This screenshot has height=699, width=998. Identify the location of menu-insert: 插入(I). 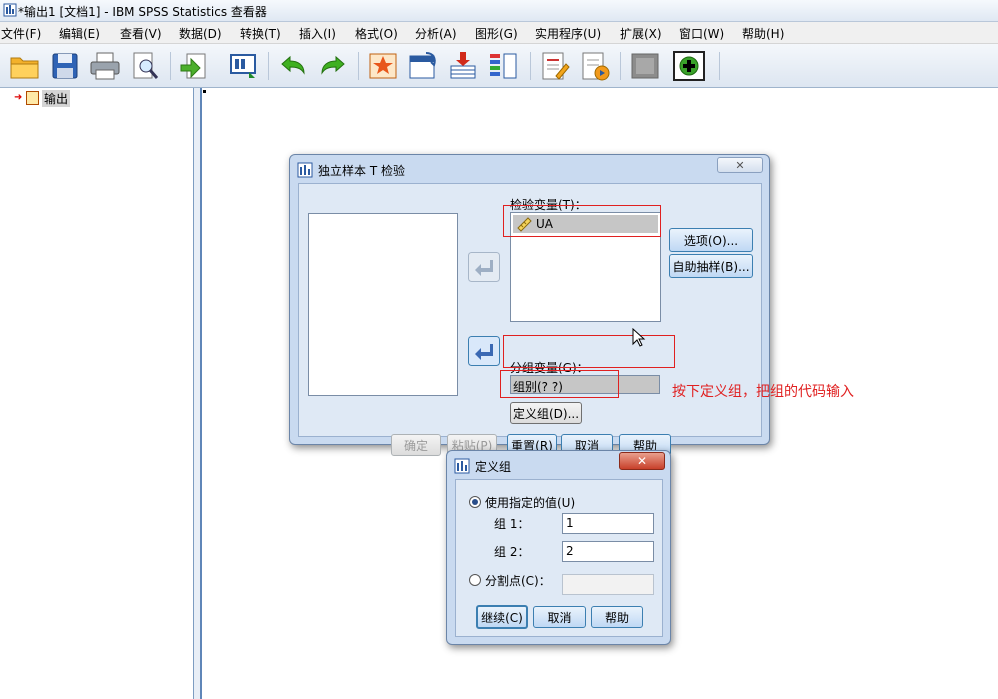
(317, 33).